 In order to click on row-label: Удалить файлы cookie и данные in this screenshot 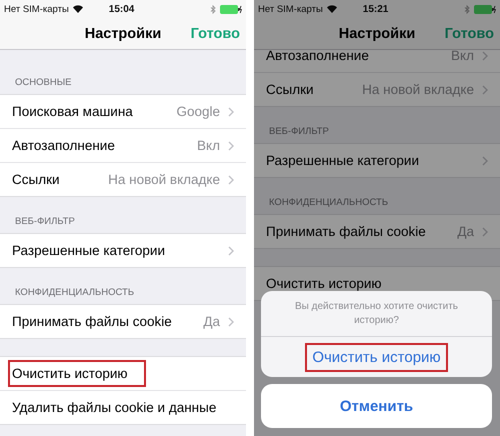, I will do `click(114, 408)`.